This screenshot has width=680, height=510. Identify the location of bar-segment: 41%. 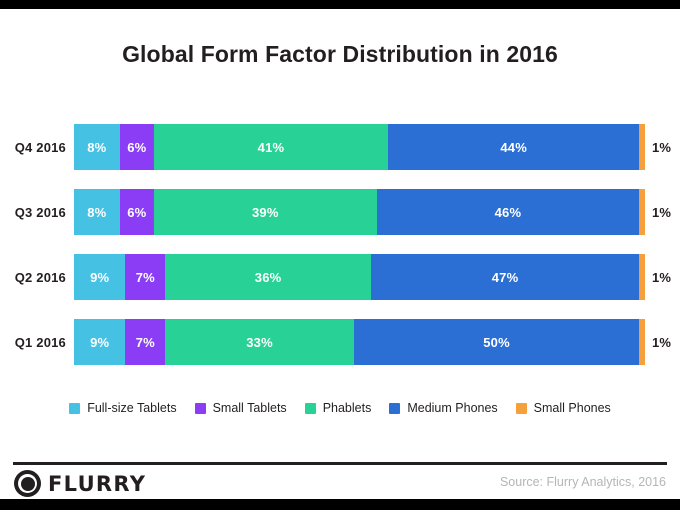
(271, 147).